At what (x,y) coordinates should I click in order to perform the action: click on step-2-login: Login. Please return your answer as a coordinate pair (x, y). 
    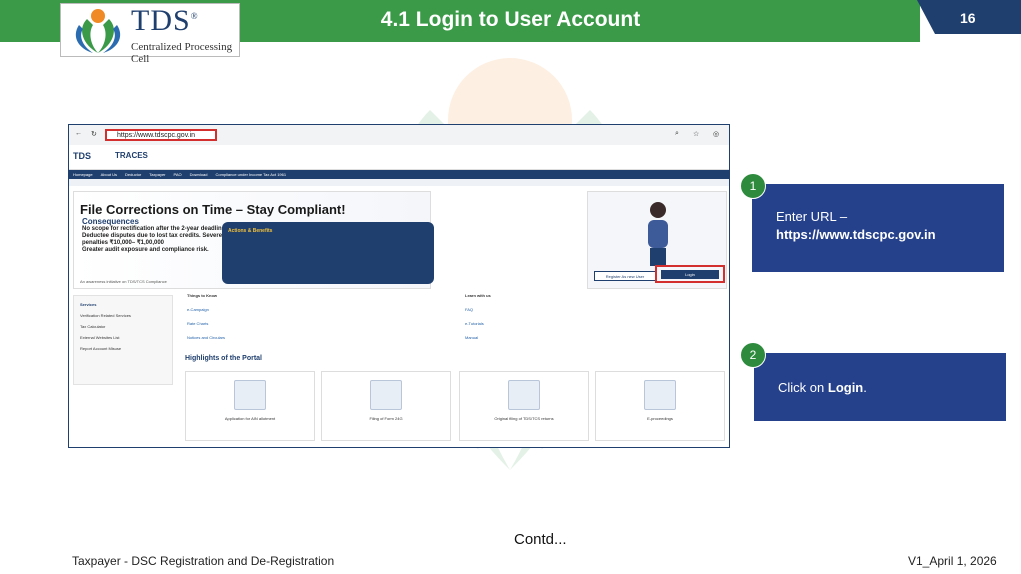
    Looking at the image, I should click on (845, 387).